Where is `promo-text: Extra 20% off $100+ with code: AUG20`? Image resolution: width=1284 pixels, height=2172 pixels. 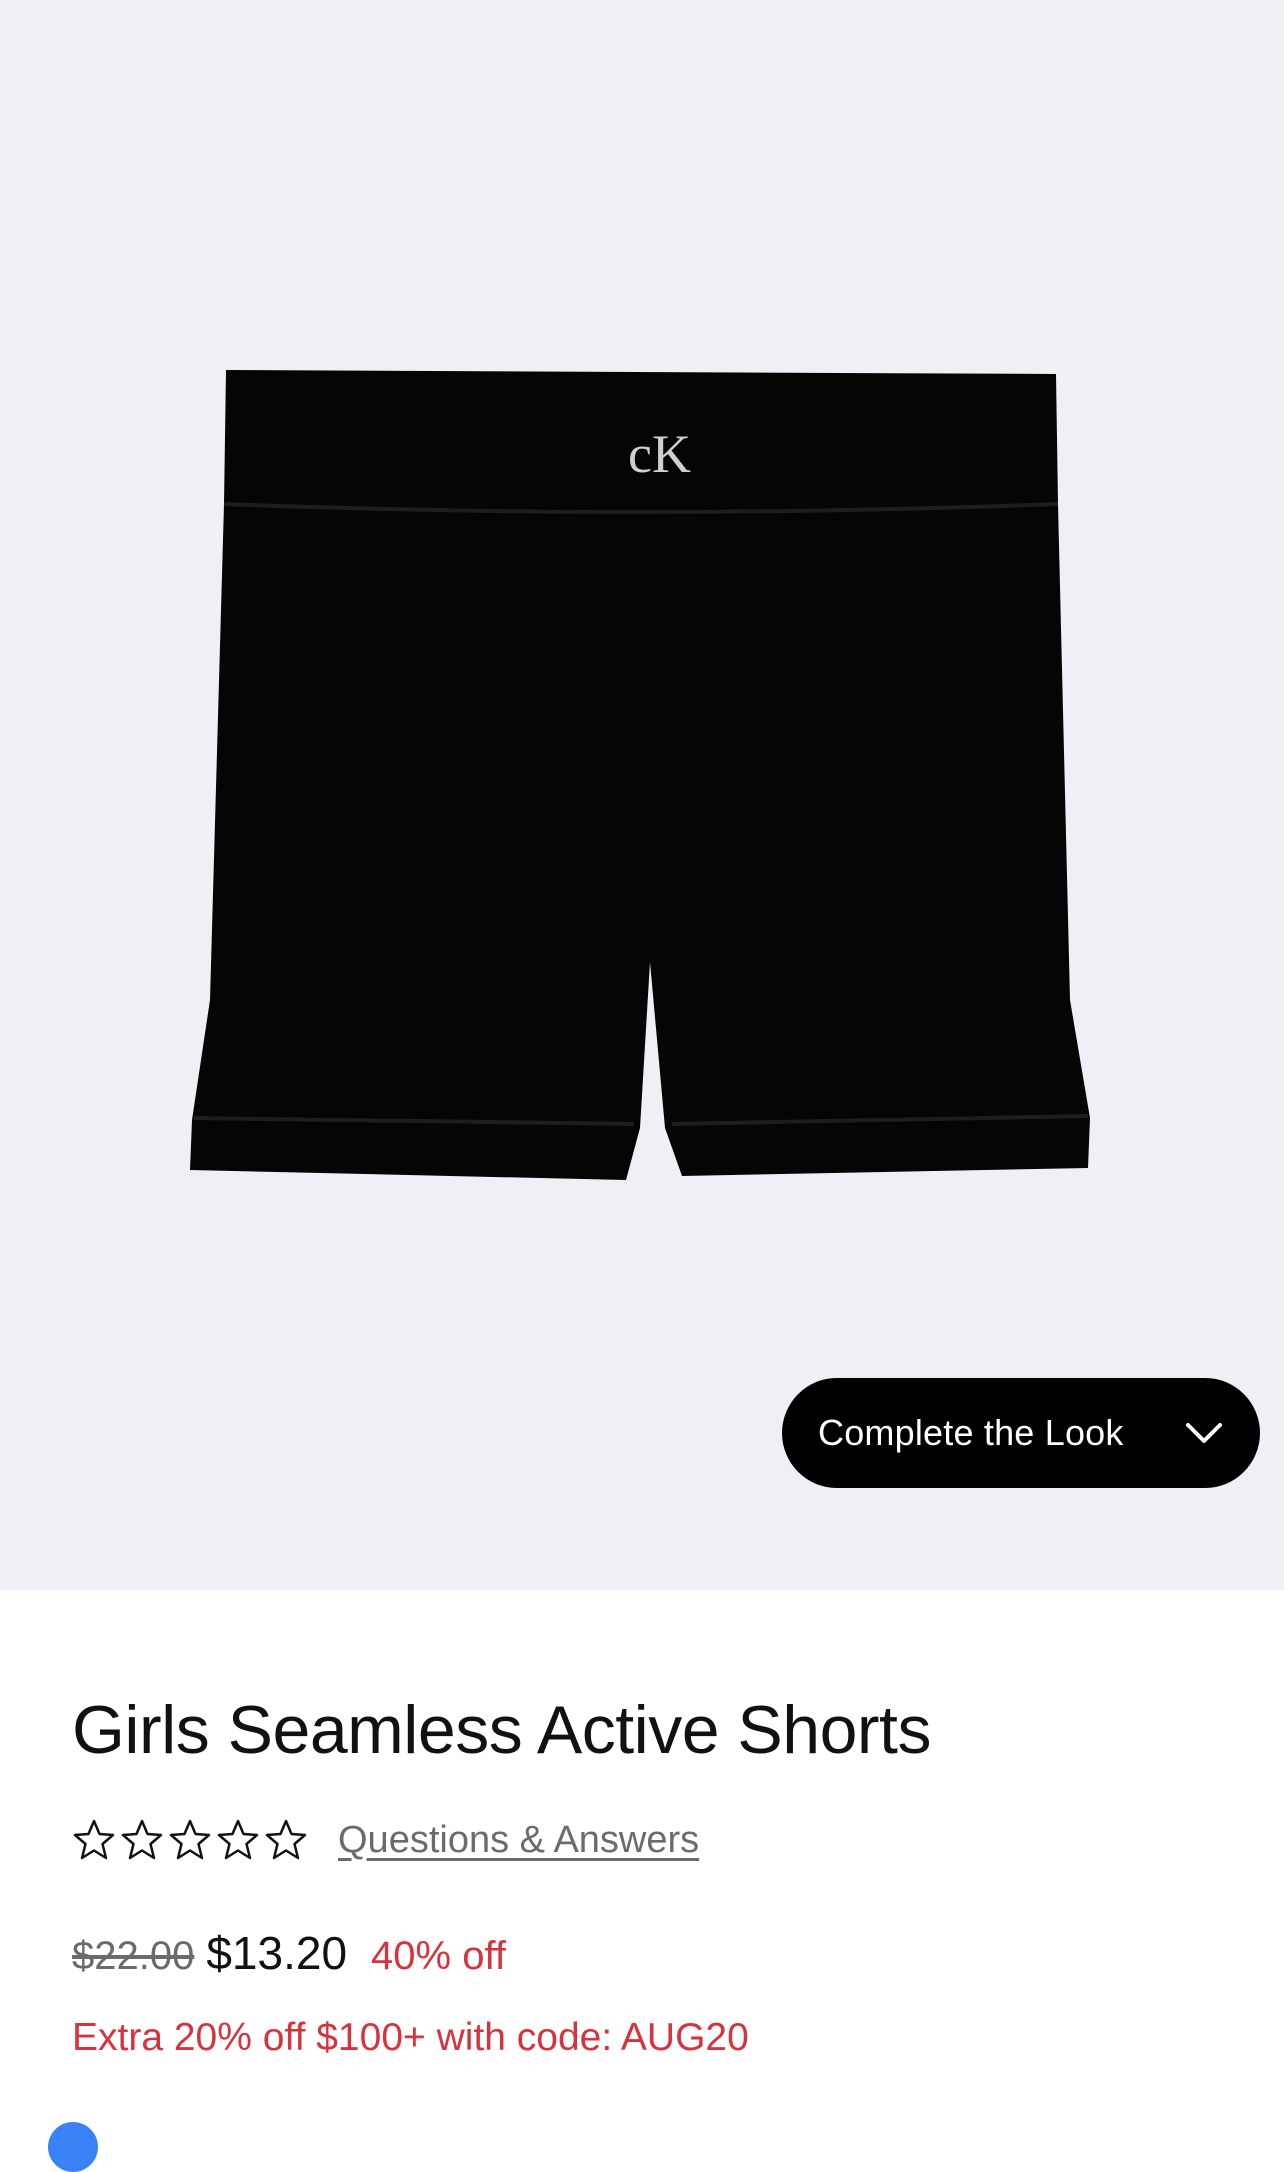
promo-text: Extra 20% off $100+ with code: AUG20 is located at coordinates (410, 2037).